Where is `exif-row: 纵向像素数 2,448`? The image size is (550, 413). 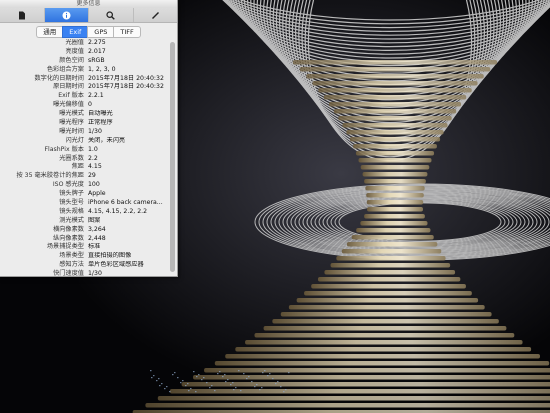 exif-row: 纵向像素数 2,448 is located at coordinates (84, 239).